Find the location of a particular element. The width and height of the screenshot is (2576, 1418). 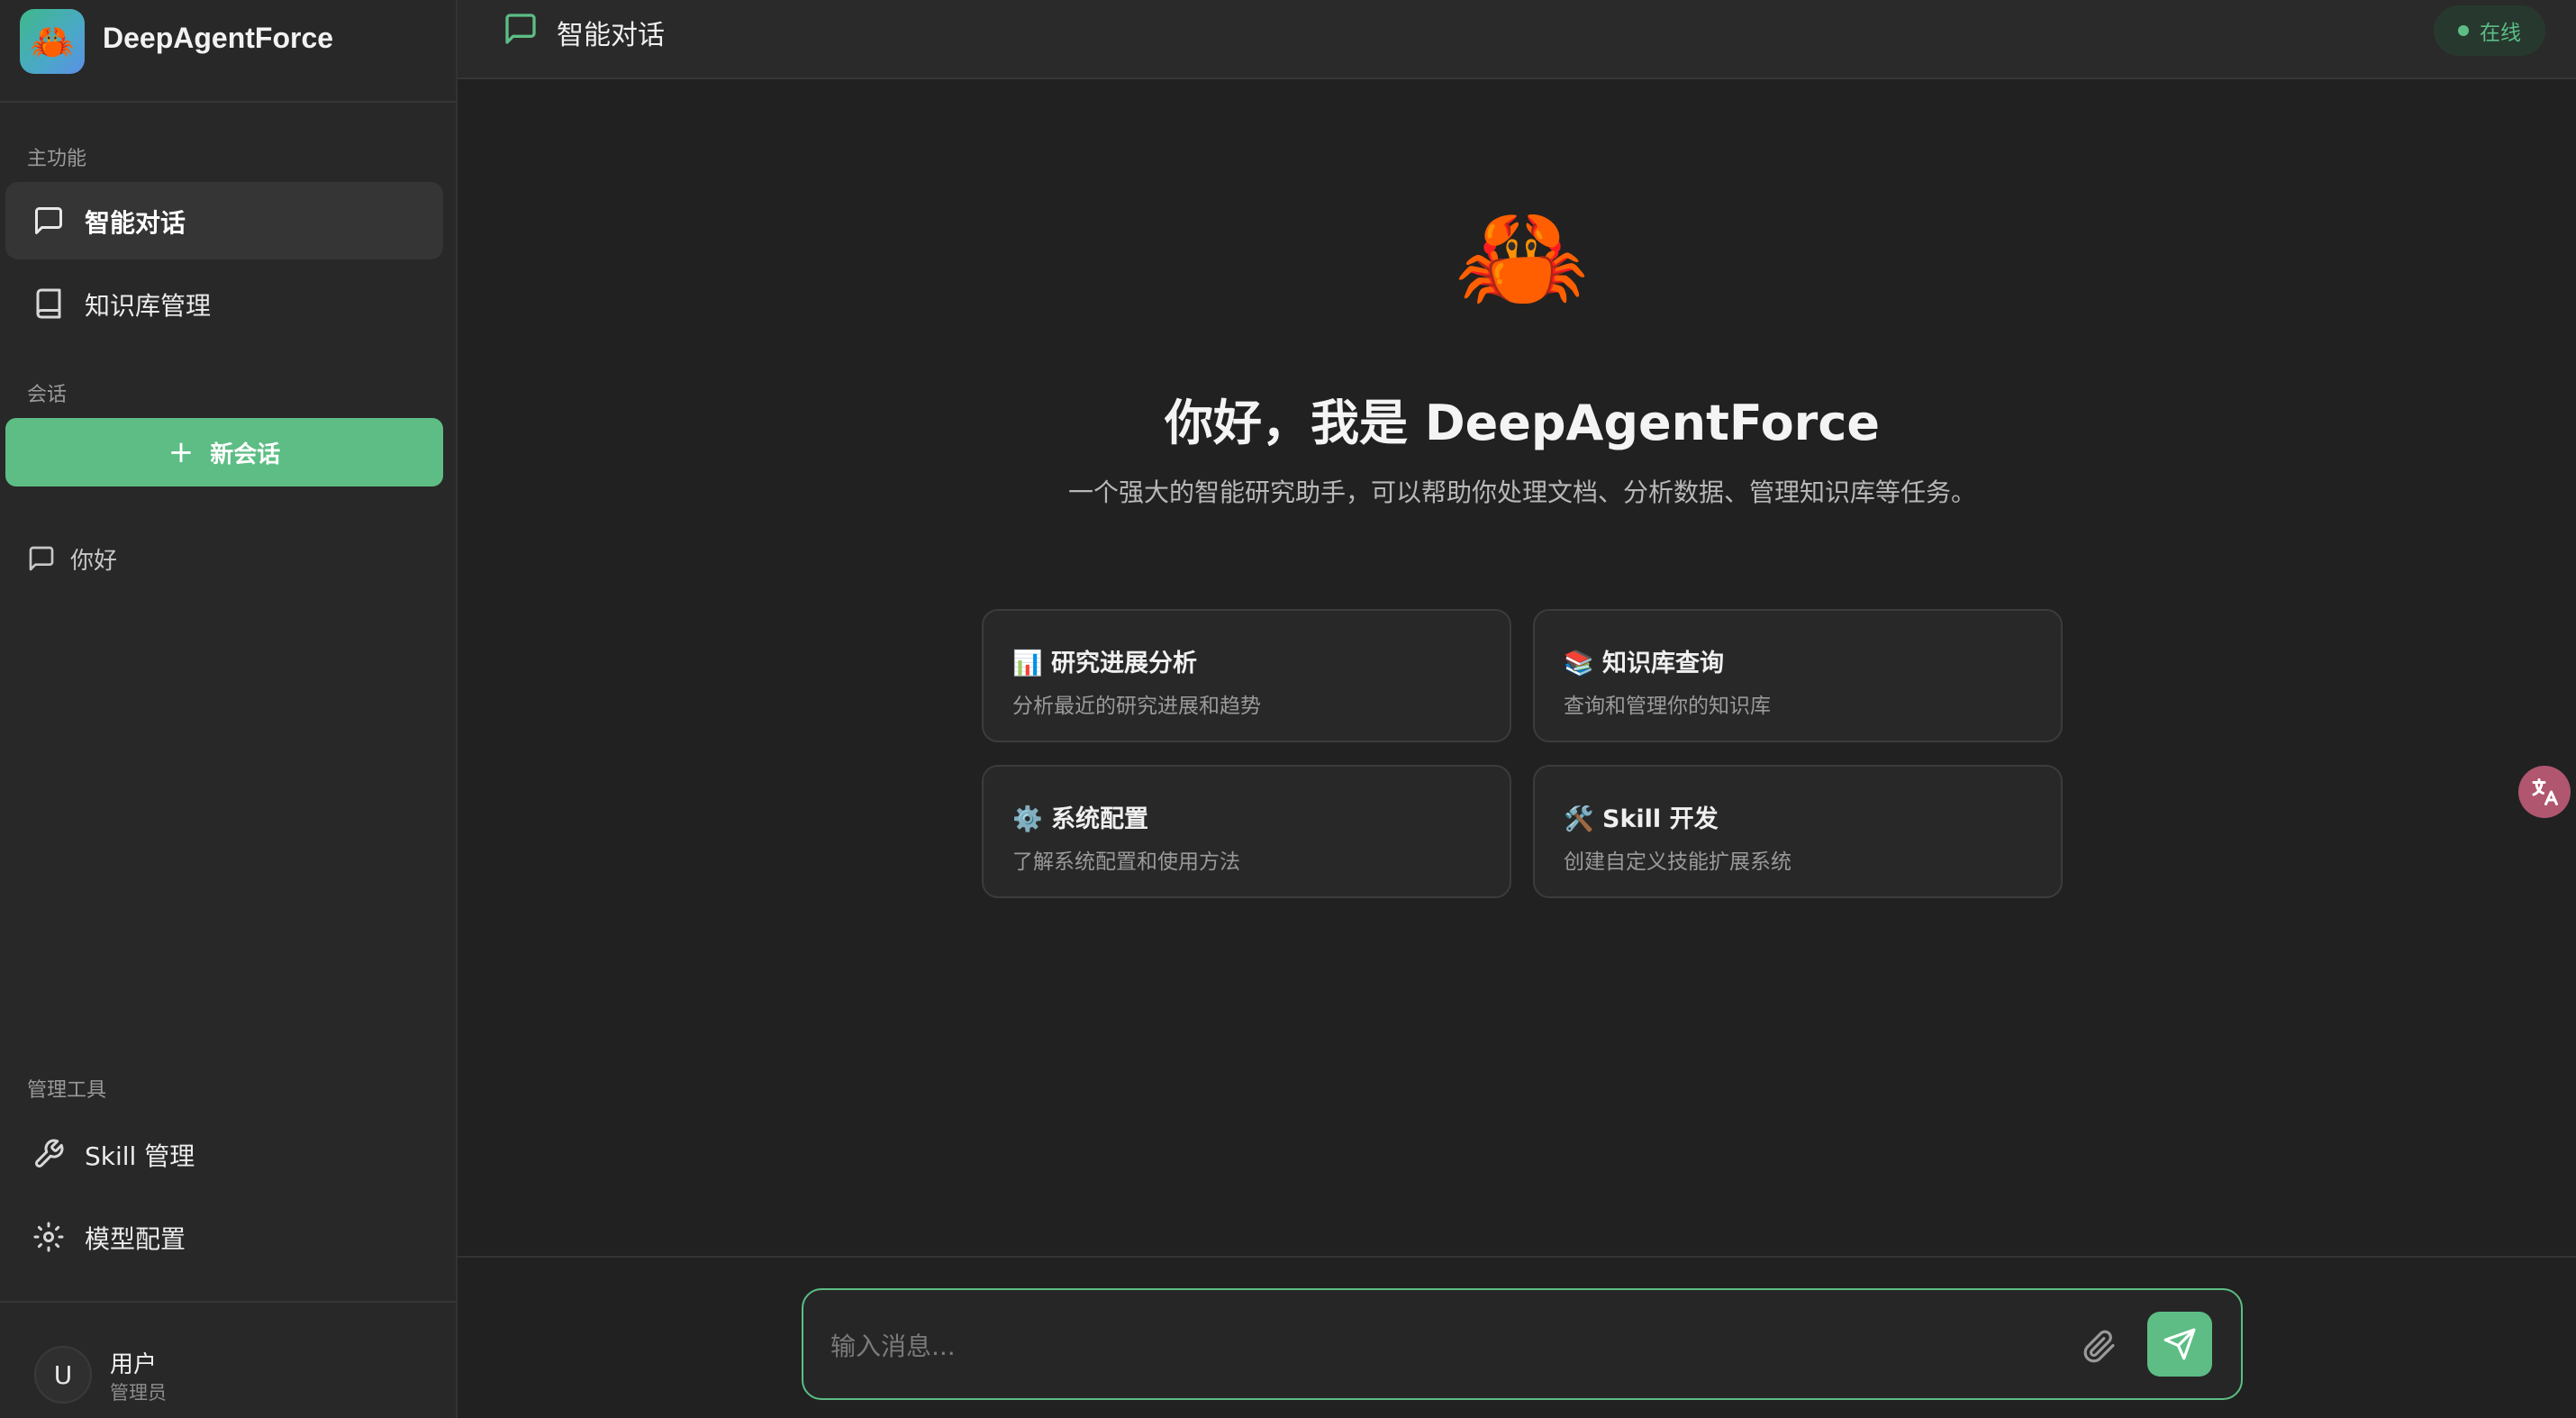

welcome-subtitle: 一个强大的智能研究助手，可以帮助你处理文档、分析数据、管理知识库等任务。 is located at coordinates (1522, 492).